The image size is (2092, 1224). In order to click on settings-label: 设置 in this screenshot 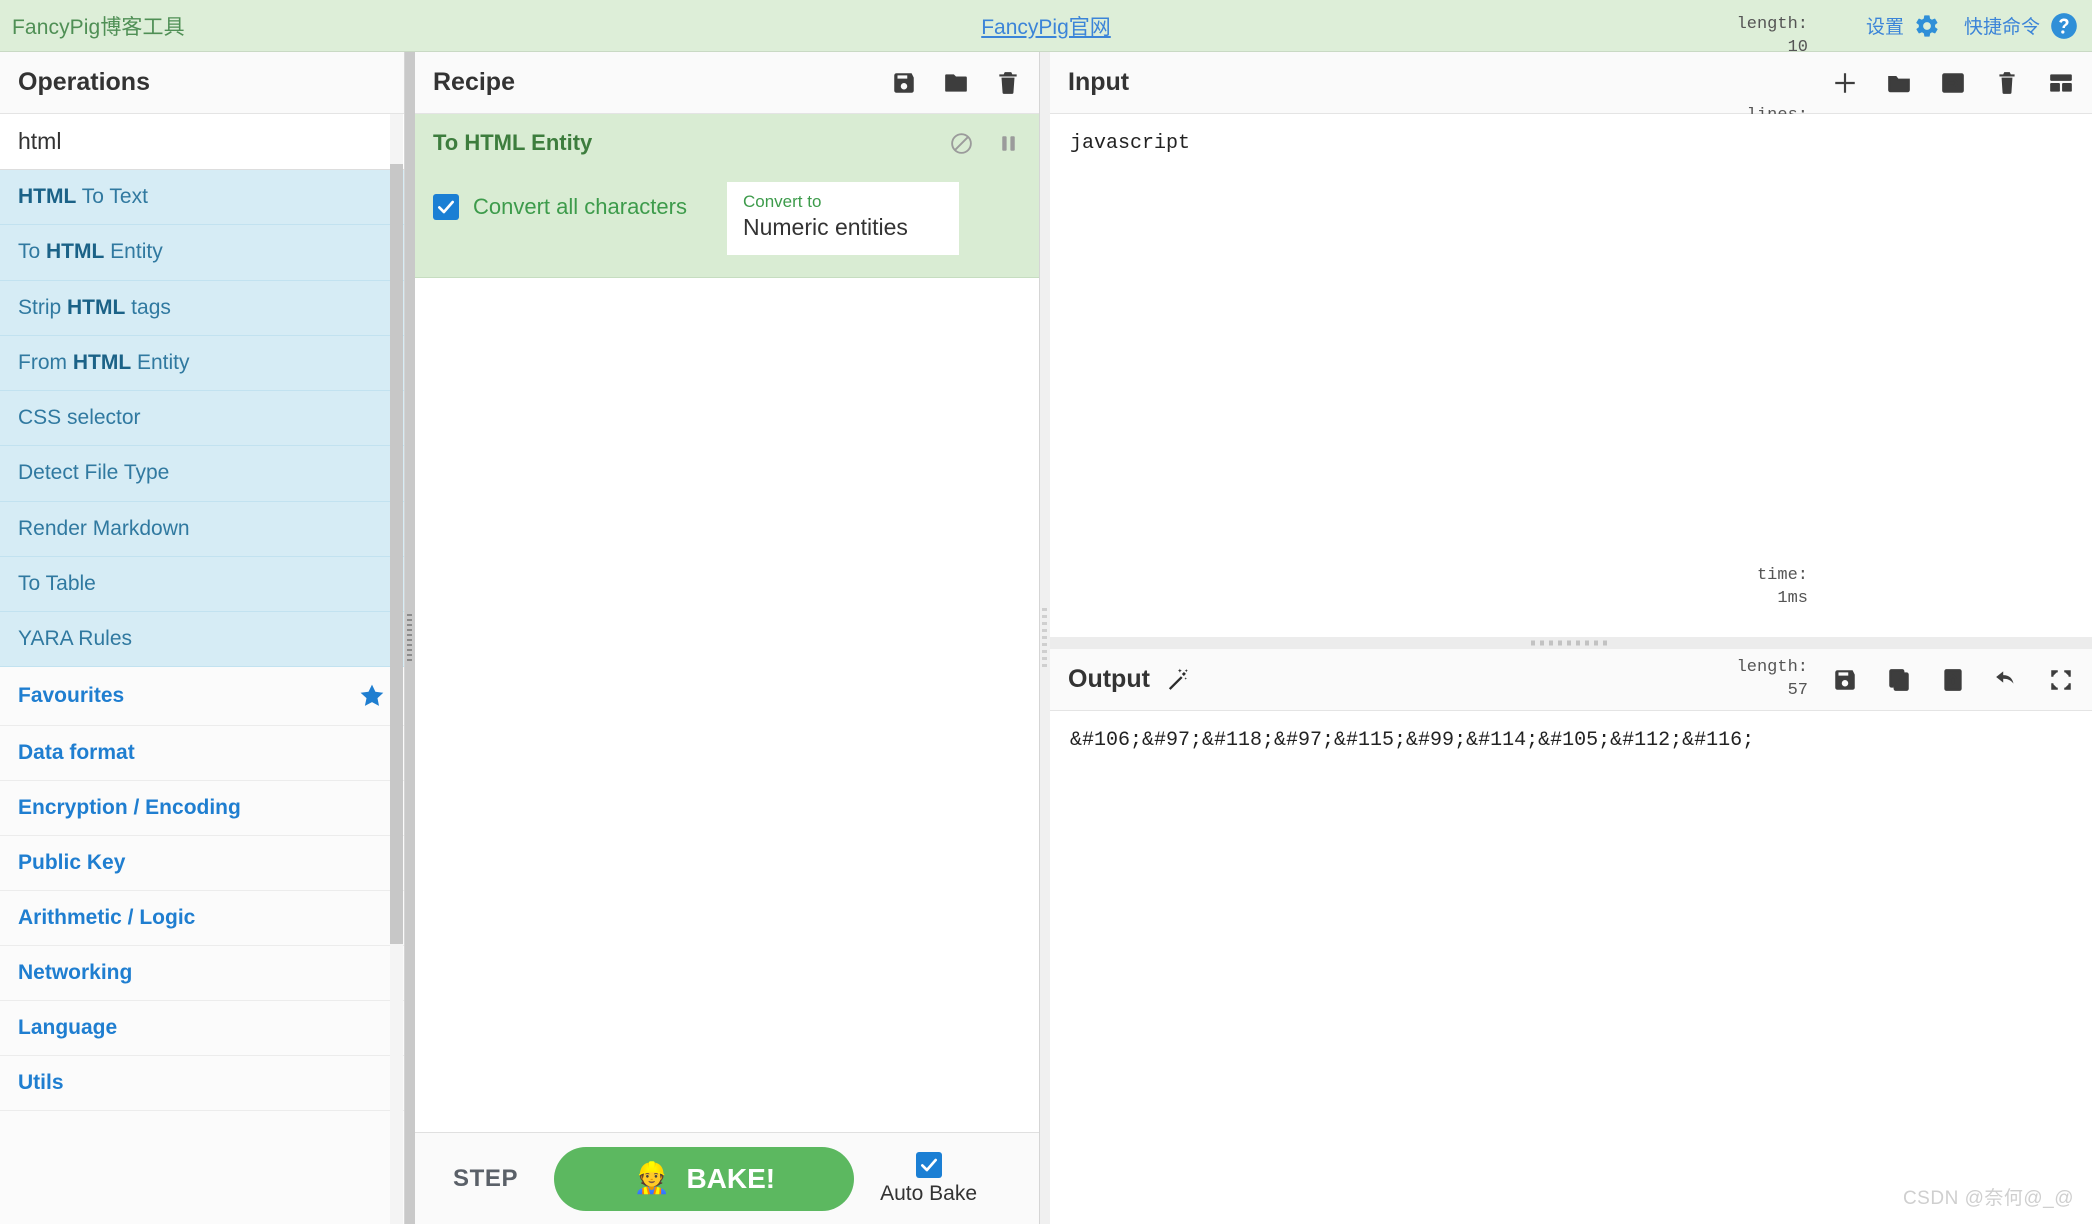, I will do `click(1885, 25)`.